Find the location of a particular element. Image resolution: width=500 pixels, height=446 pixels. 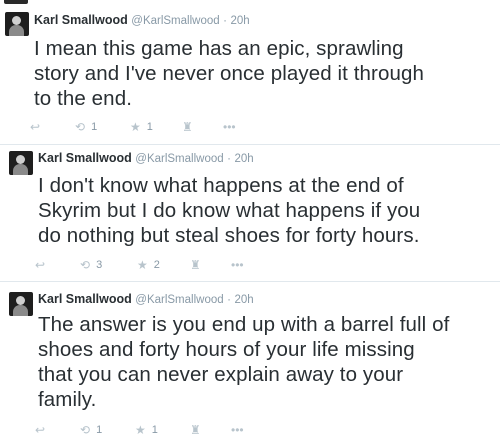

favorite-count: 2 is located at coordinates (156, 265).